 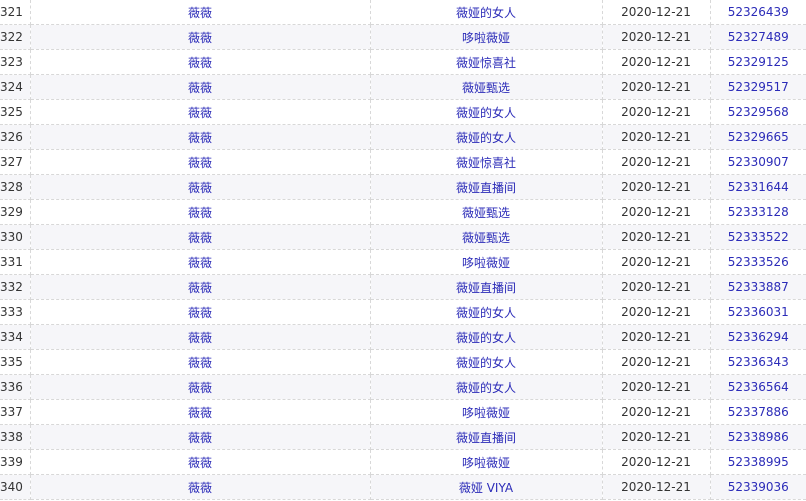 What do you see at coordinates (758, 412) in the screenshot?
I see `record-id-link: 52337886` at bounding box center [758, 412].